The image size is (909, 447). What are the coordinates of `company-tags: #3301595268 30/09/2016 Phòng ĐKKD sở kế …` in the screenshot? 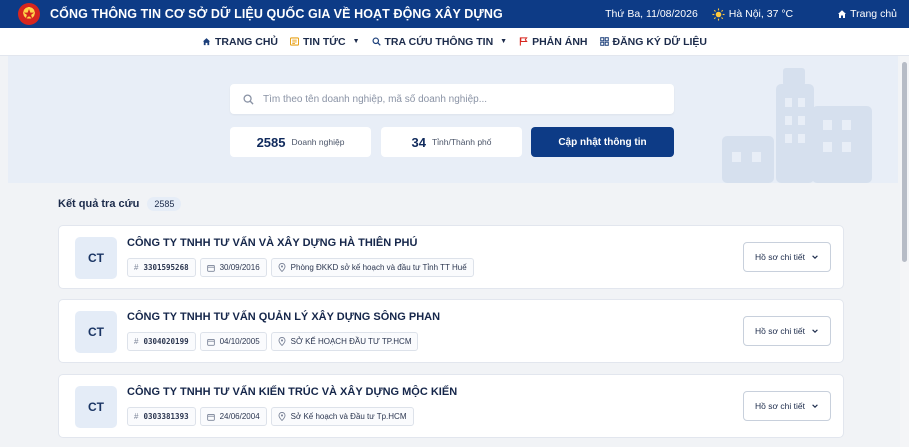 It's located at (300, 267).